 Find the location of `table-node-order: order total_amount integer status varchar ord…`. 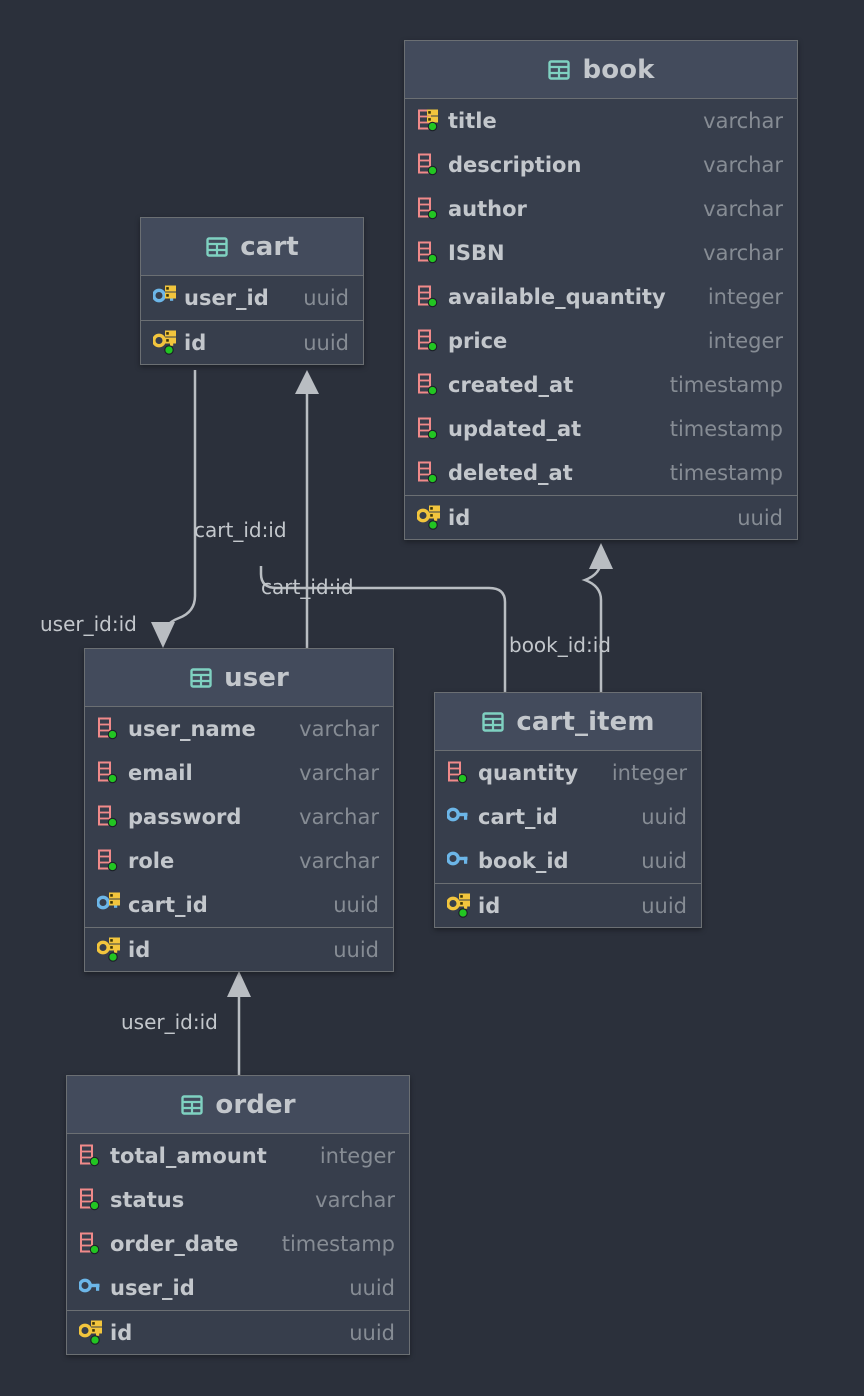

table-node-order: order total_amount integer status varchar ord… is located at coordinates (238, 1215).